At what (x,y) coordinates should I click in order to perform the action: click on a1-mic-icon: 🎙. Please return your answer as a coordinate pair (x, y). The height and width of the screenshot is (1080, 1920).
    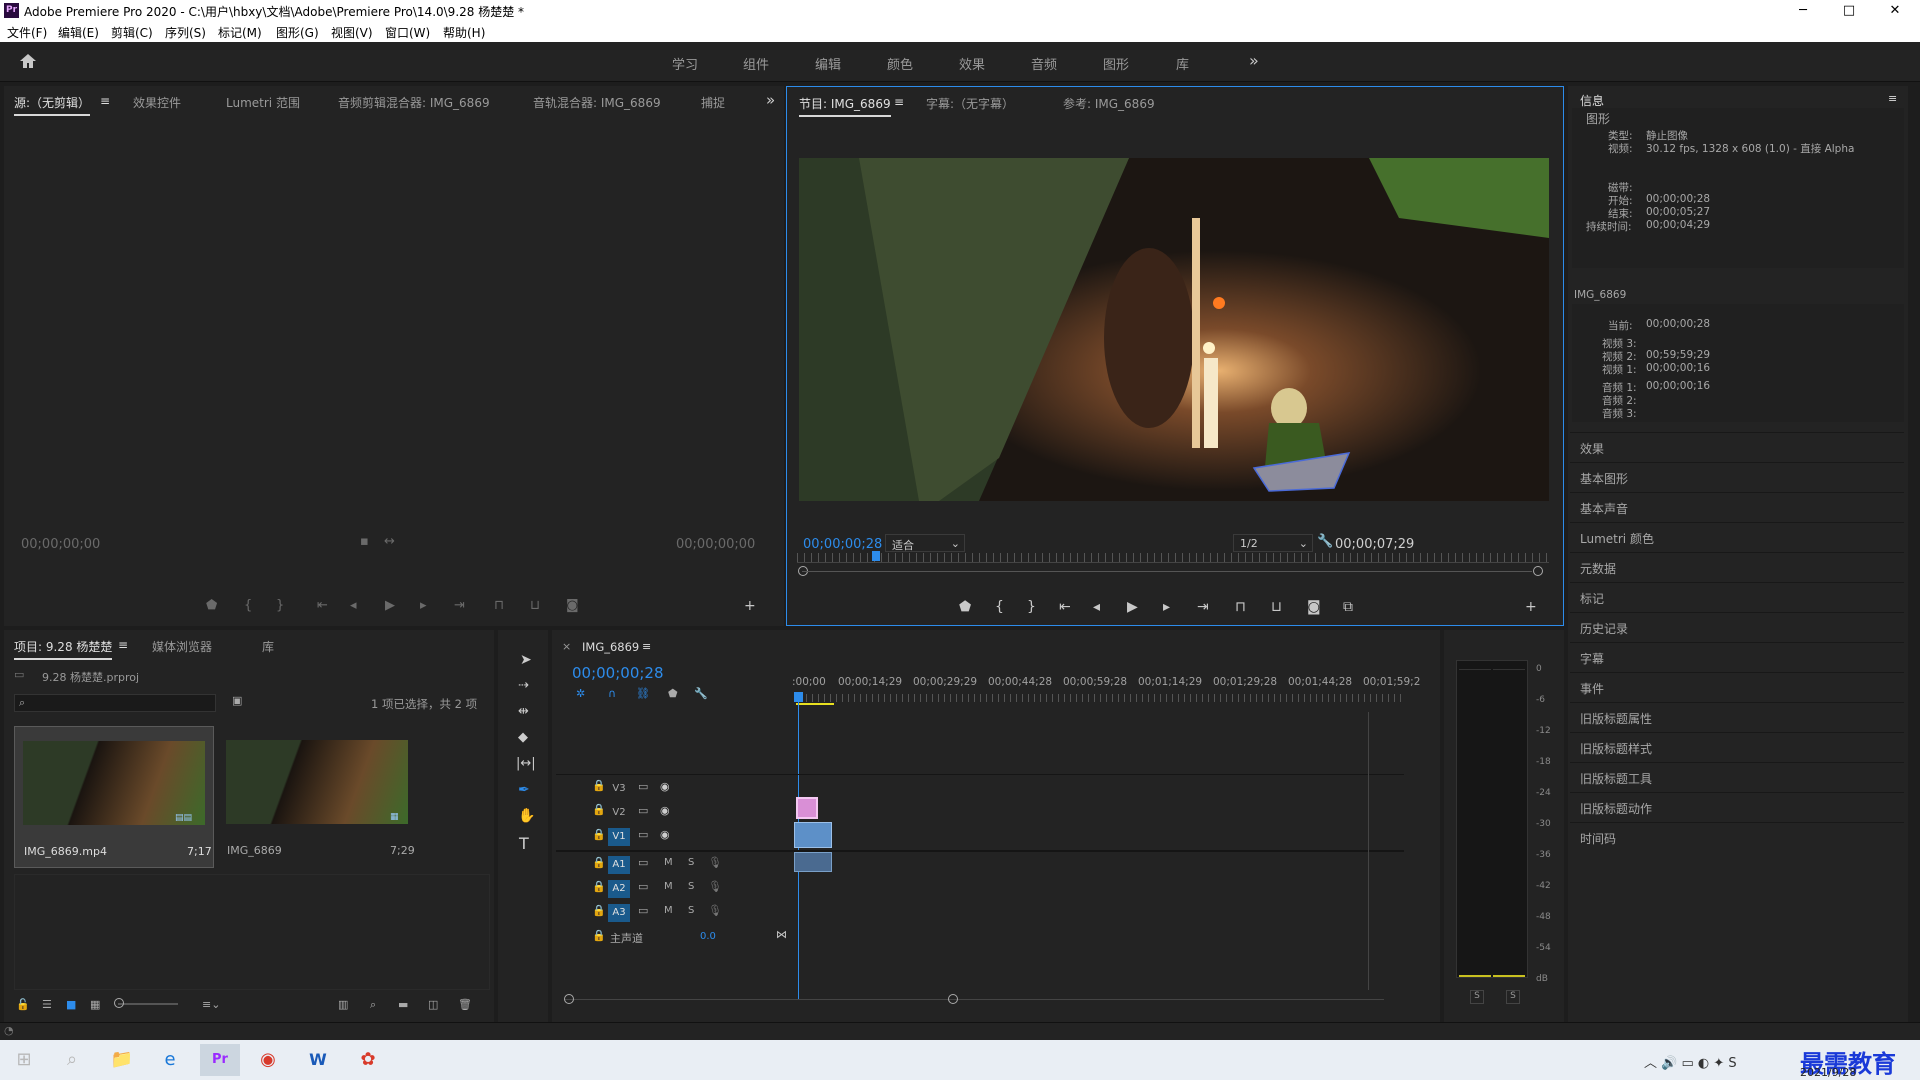
    Looking at the image, I should click on (715, 862).